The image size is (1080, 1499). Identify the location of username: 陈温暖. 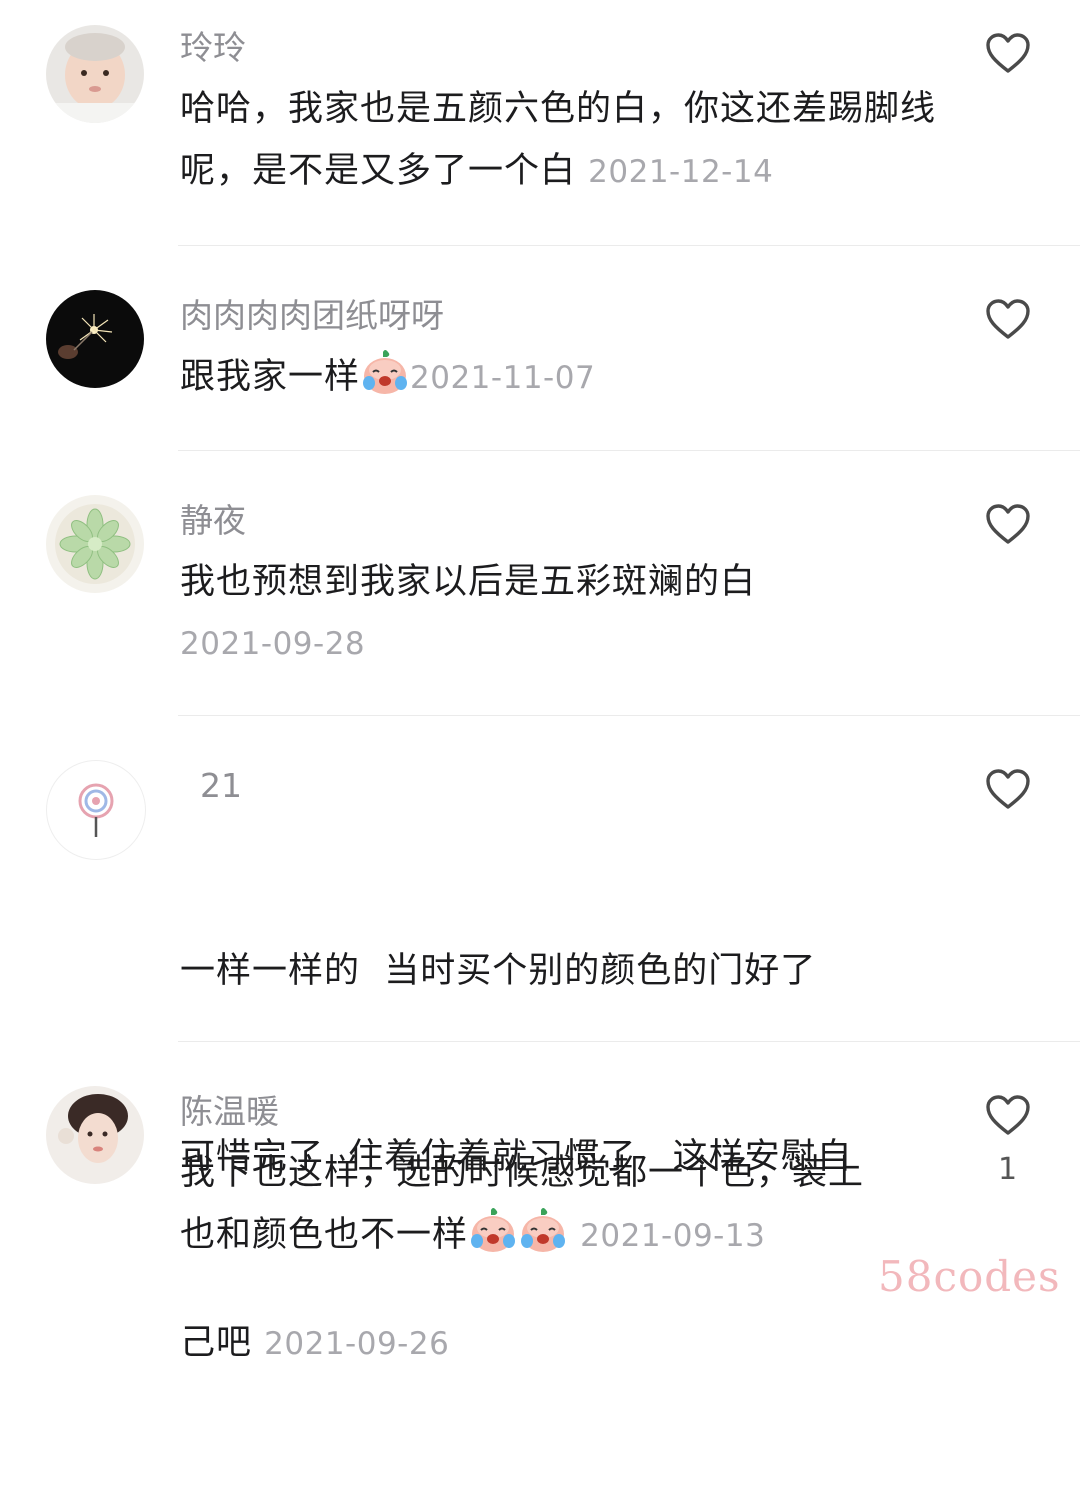
(229, 1112).